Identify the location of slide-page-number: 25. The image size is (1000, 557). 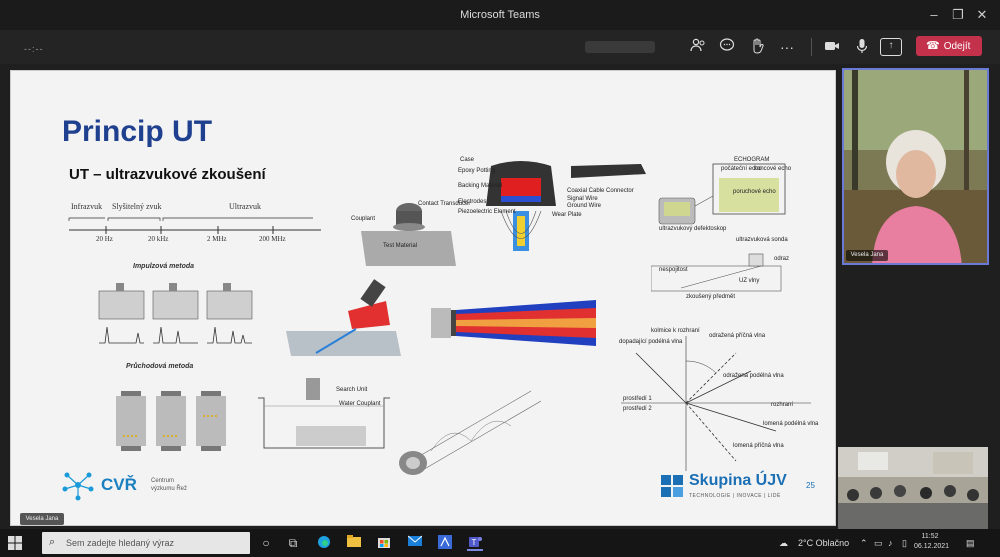
(810, 485).